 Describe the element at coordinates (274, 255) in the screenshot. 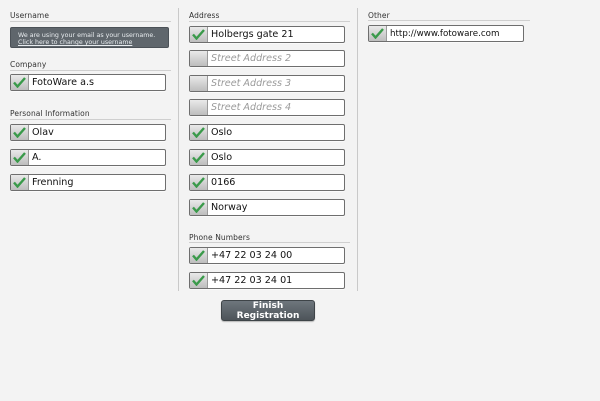

I see `phone1-input` at that location.